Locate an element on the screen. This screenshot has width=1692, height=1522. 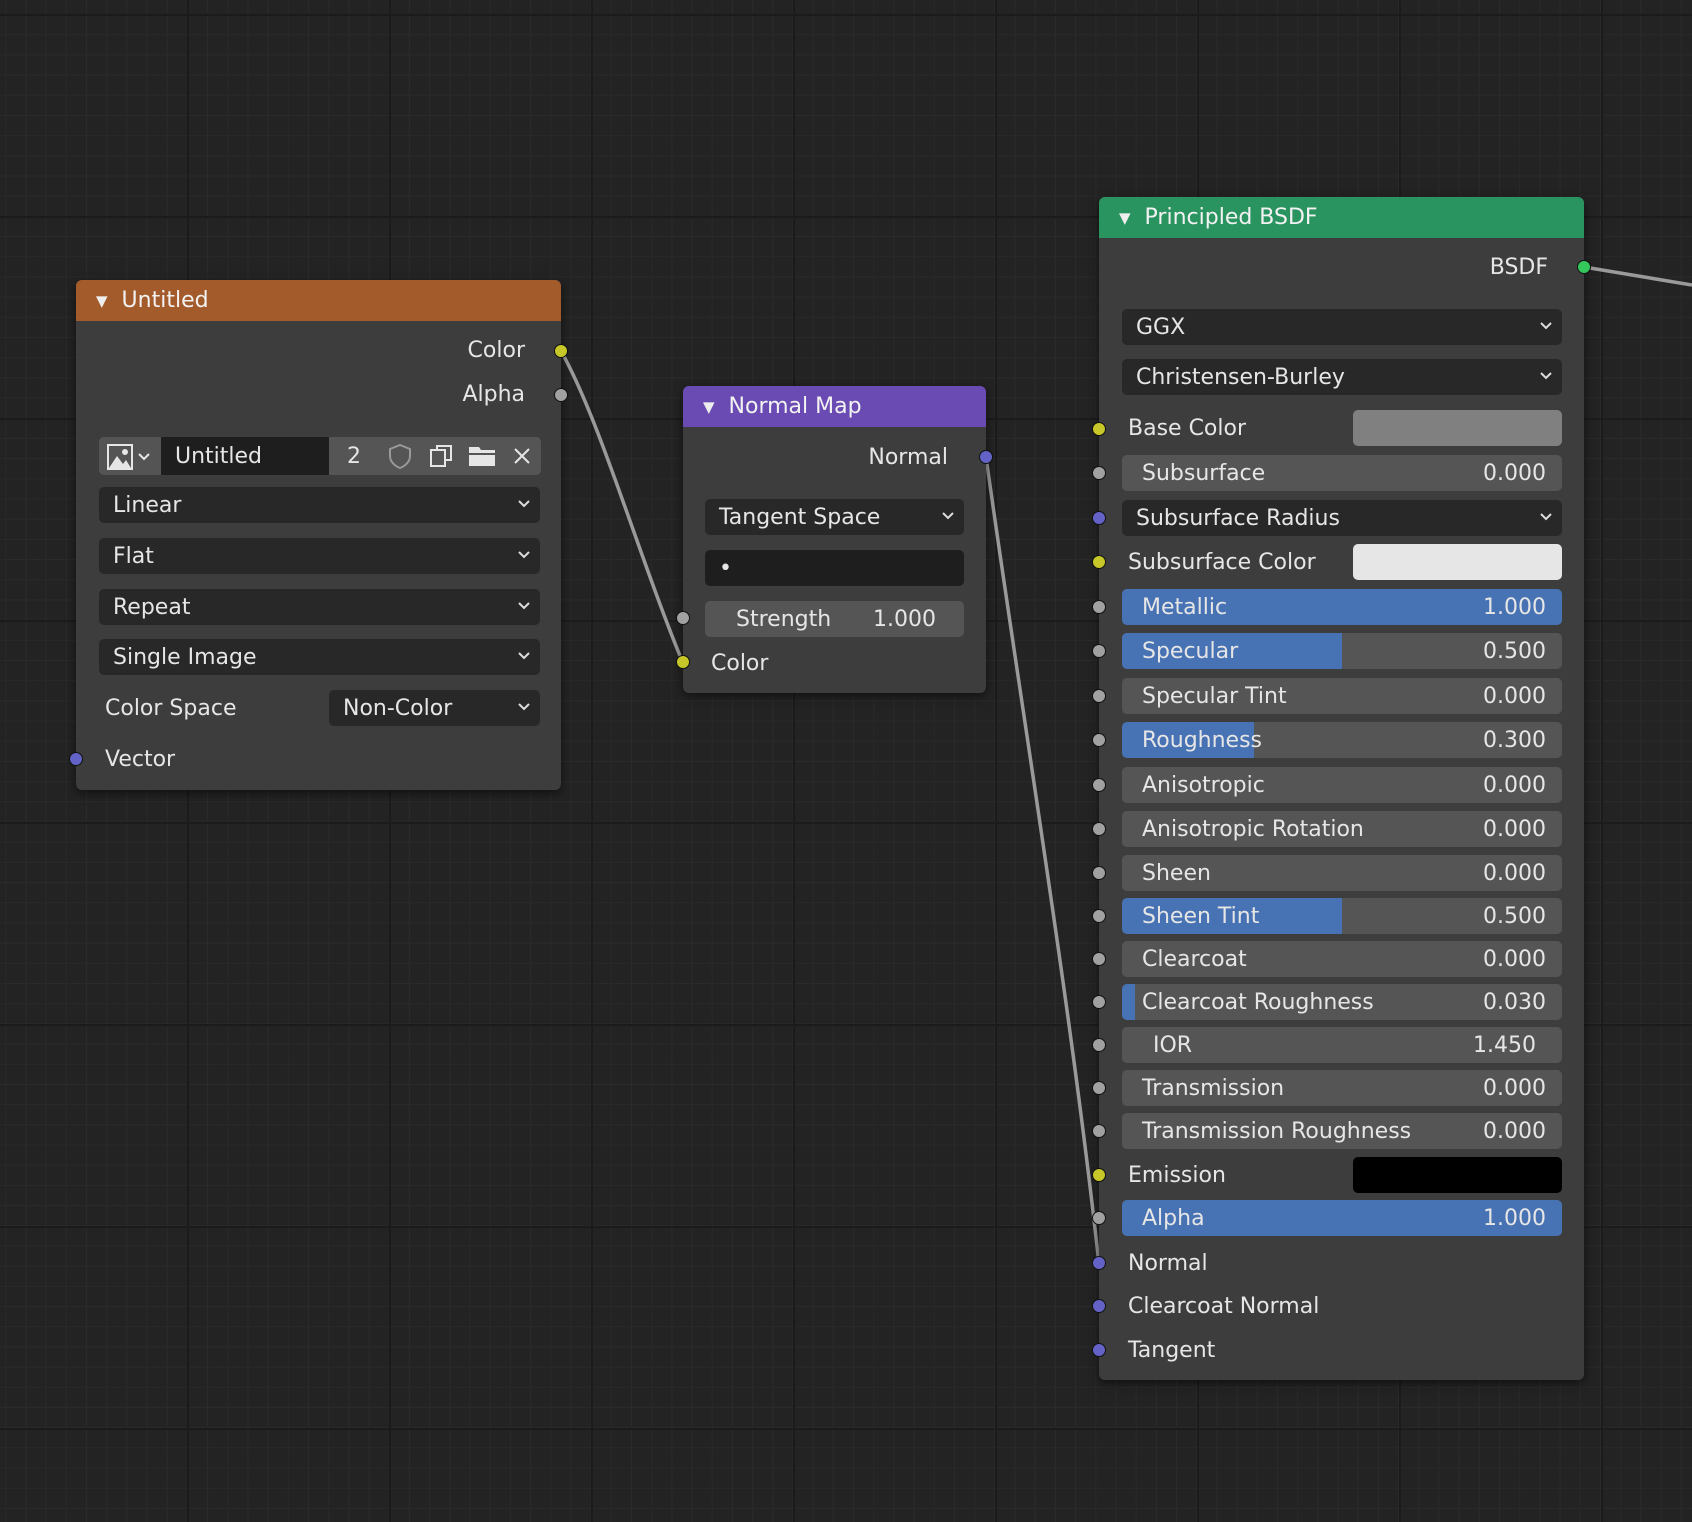
clearcoat-socket is located at coordinates (1099, 959).